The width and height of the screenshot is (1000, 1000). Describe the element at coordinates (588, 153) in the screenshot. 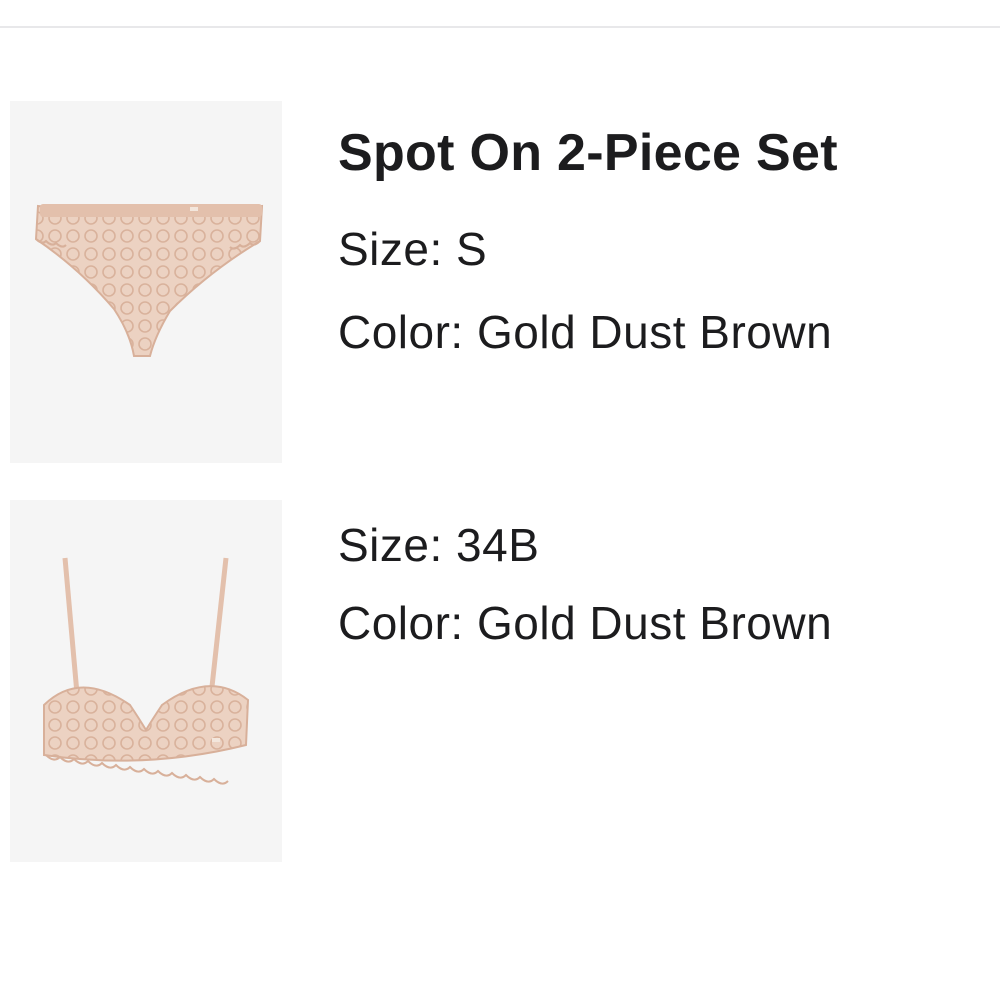

I see `product-title: Spot On 2-Piece Set` at that location.